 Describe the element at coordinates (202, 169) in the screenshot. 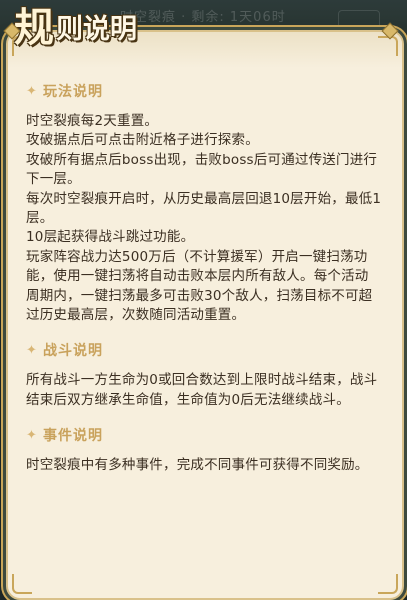

I see `rule-line: 攻破所有据点后boss出现，击败boss后可通过传送门进行下一层。` at that location.